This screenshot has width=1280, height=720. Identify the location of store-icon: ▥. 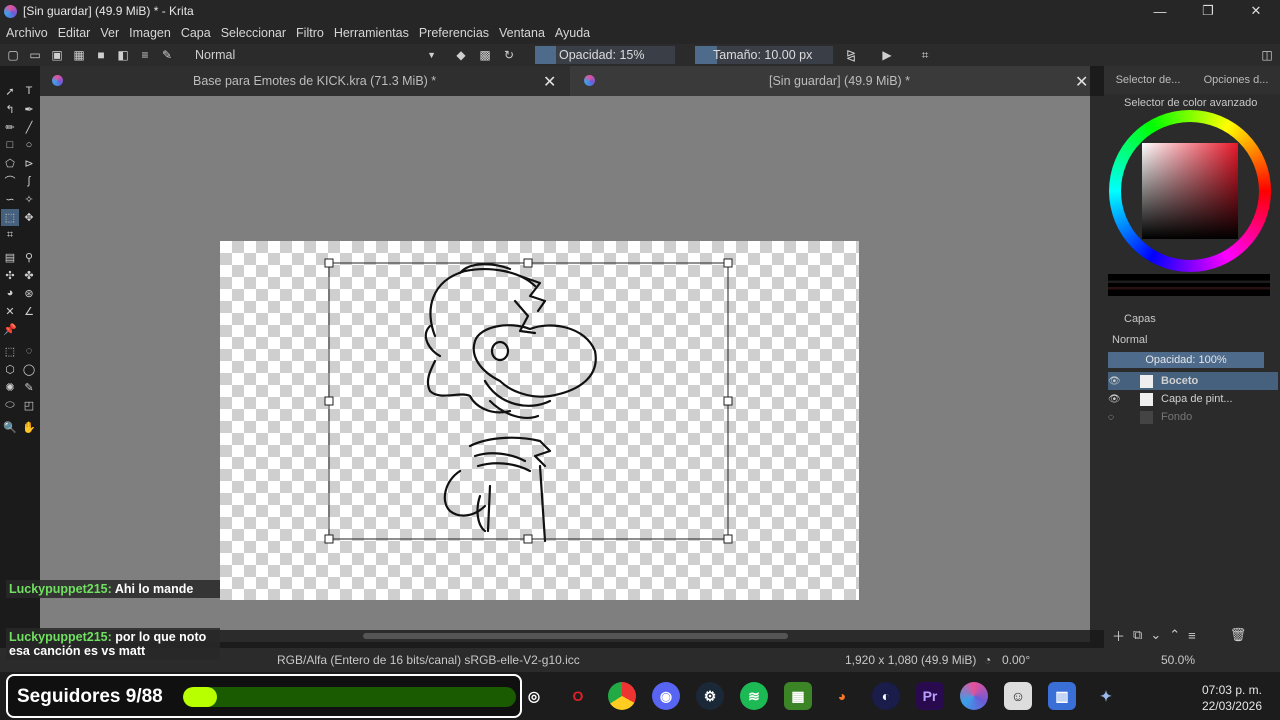
(1062, 696).